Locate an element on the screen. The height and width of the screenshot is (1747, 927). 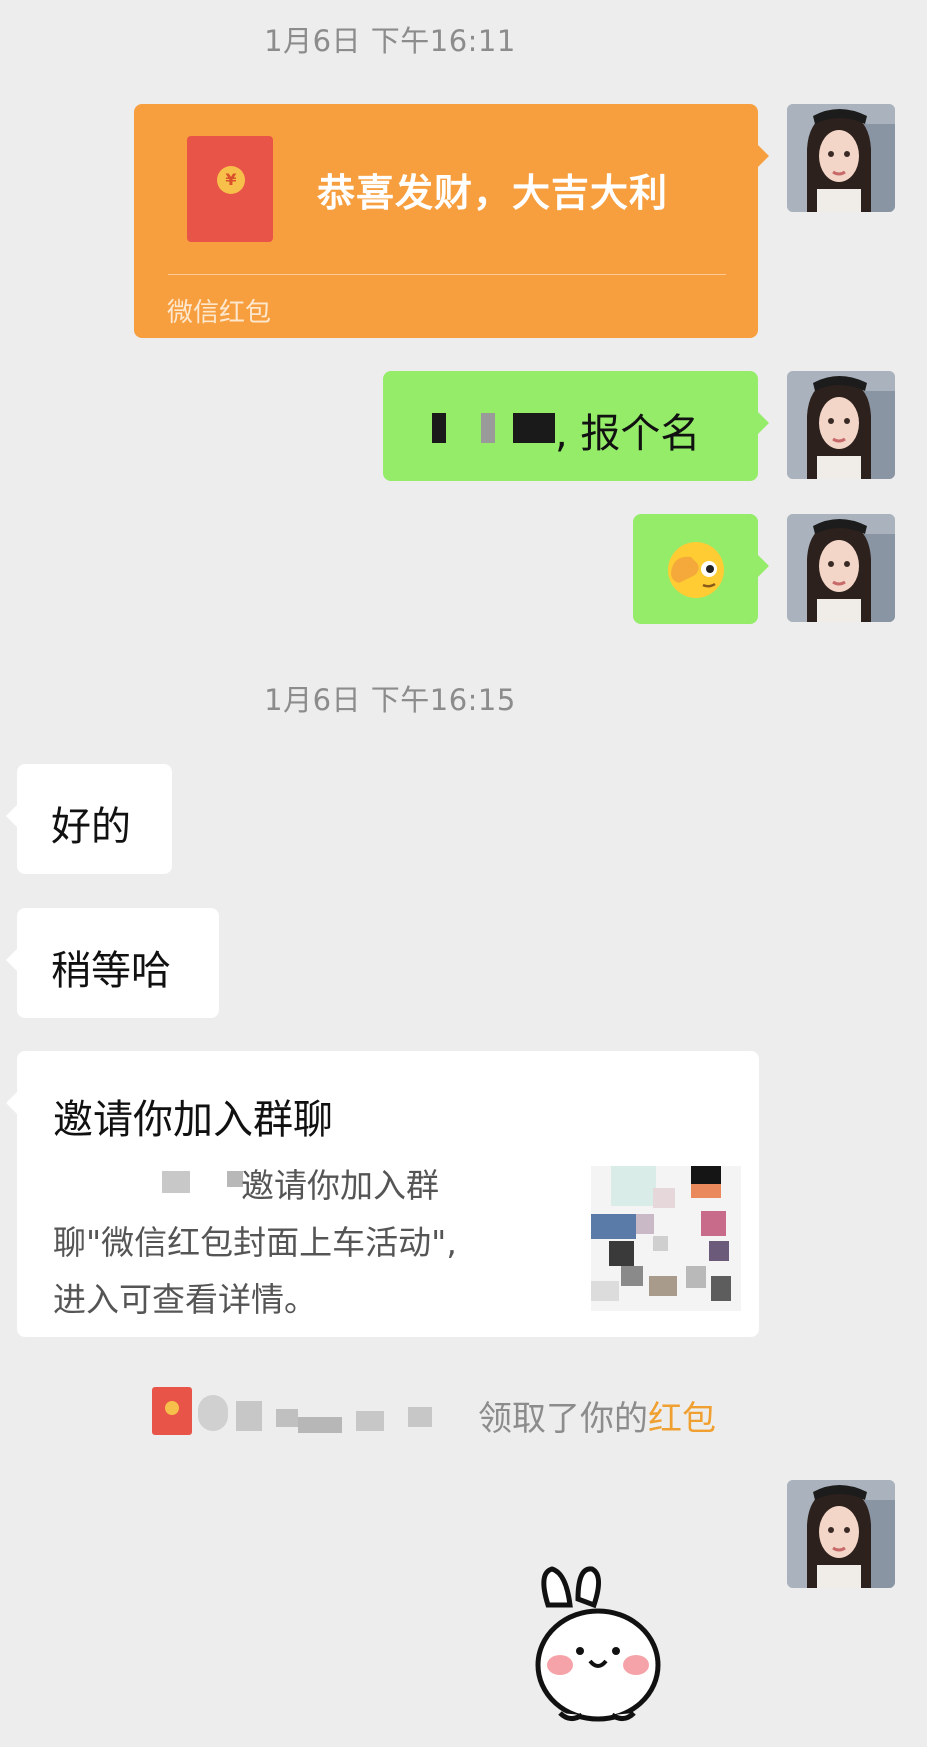
group-invite-card: 邀请你加入群聊 邀请你加入群 聊"微信红包封面上车活动", 进入可查看详情。 is located at coordinates (382, 1194).